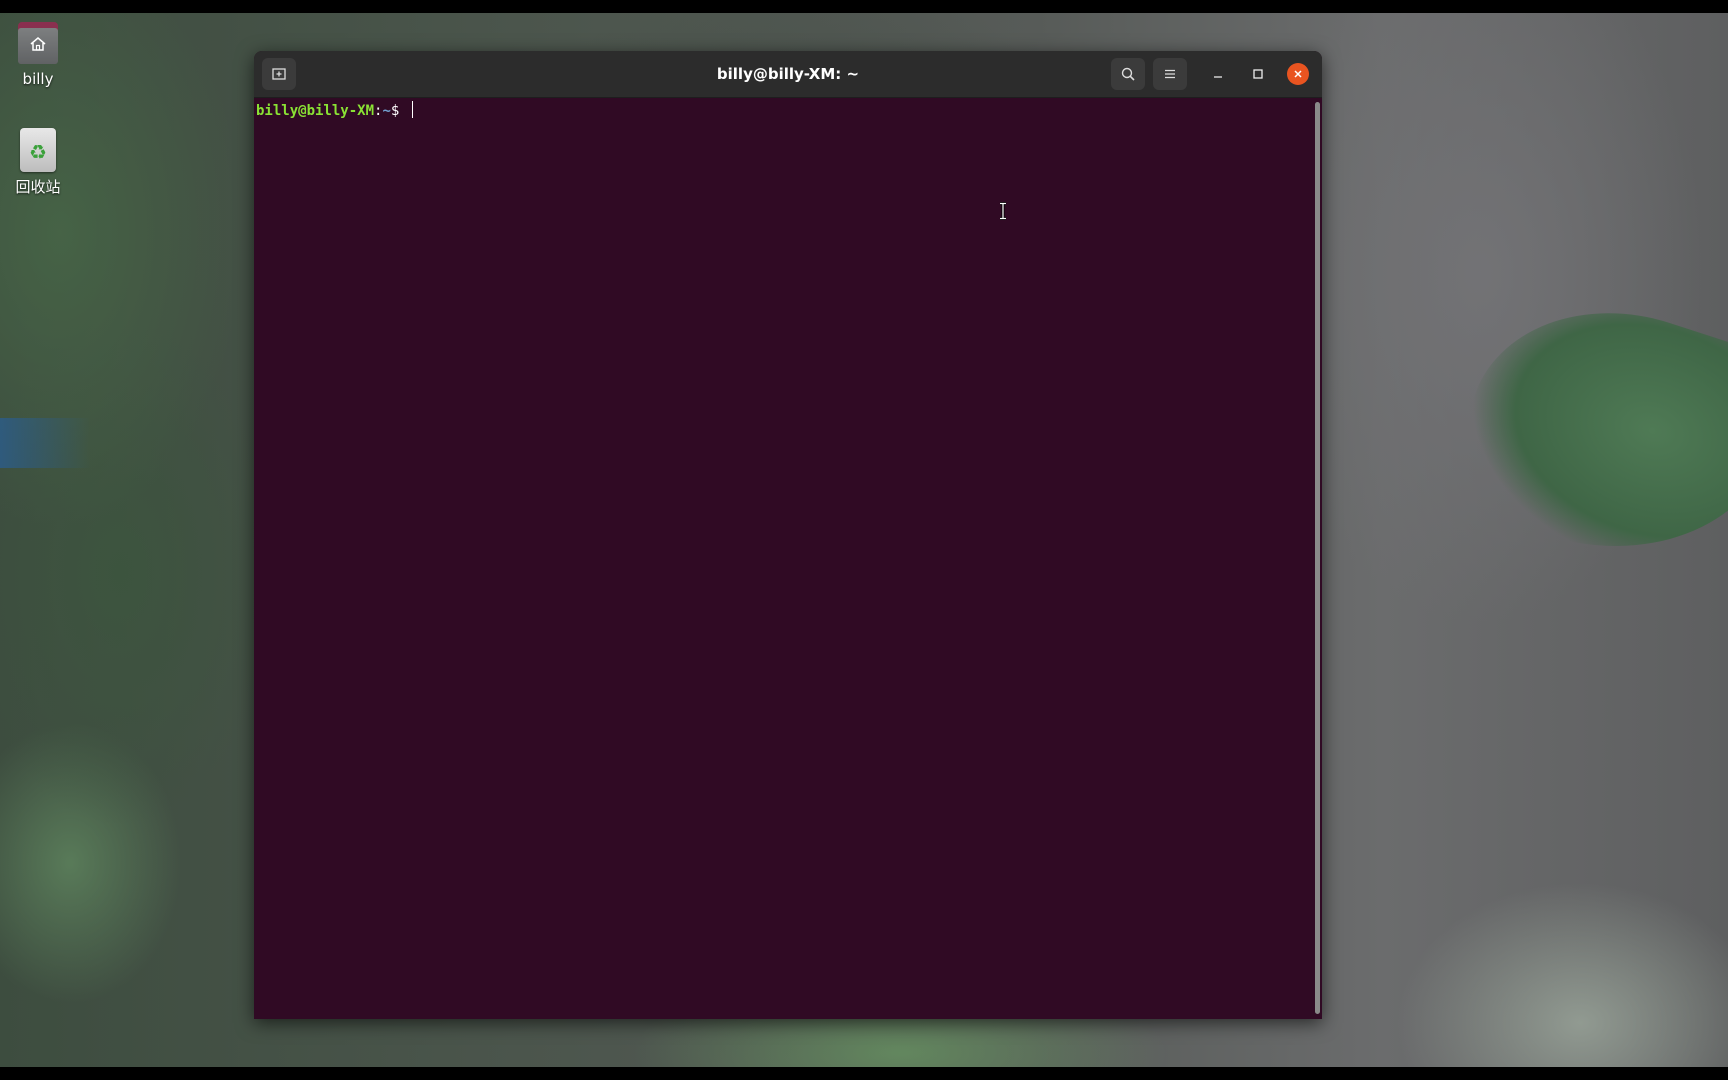 The width and height of the screenshot is (1728, 1080). I want to click on mouse-ibeam-cursor, so click(1003, 211).